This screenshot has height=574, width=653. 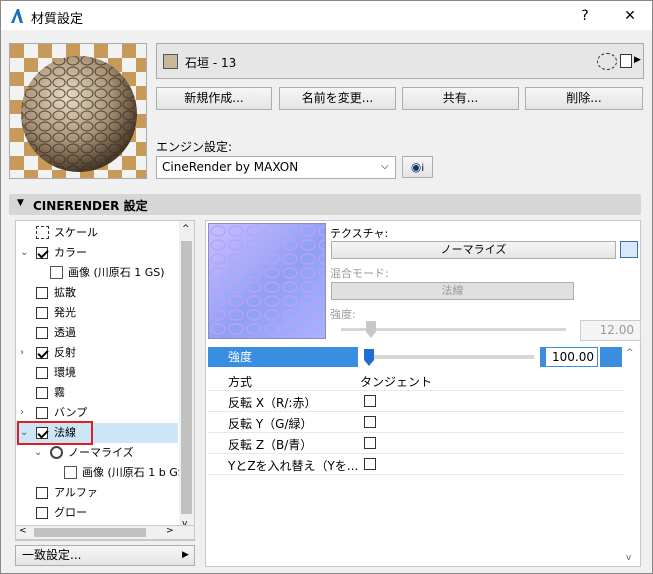 What do you see at coordinates (325, 204) in the screenshot?
I see `cinerender-section-header: ▼ CINERENDER 設定` at bounding box center [325, 204].